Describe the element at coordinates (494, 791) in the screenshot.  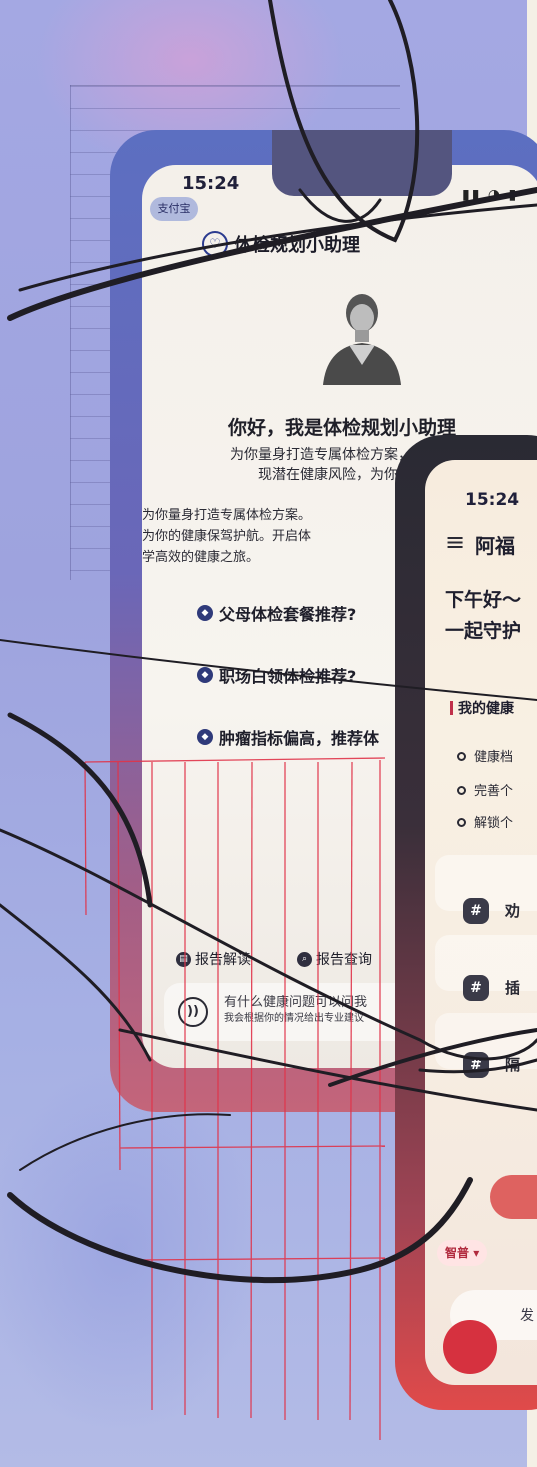
I see `list-item-label: 完善个` at that location.